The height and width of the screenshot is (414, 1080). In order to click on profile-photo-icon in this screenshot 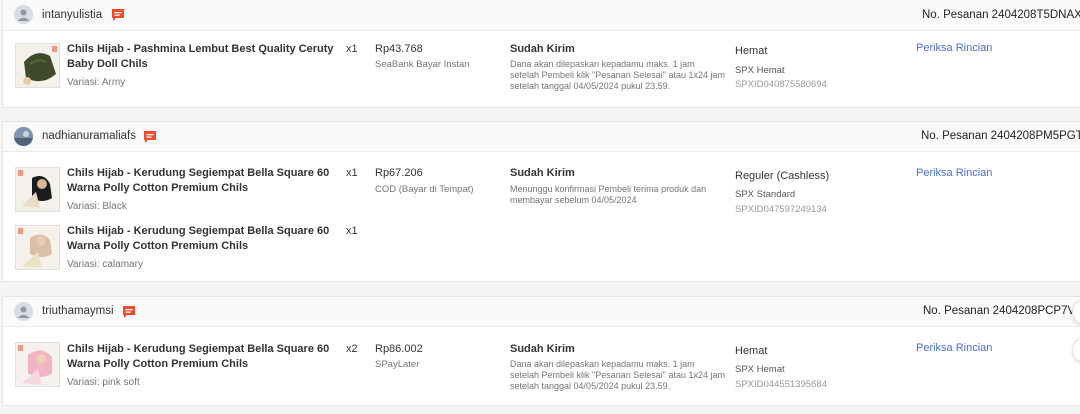, I will do `click(23, 136)`.